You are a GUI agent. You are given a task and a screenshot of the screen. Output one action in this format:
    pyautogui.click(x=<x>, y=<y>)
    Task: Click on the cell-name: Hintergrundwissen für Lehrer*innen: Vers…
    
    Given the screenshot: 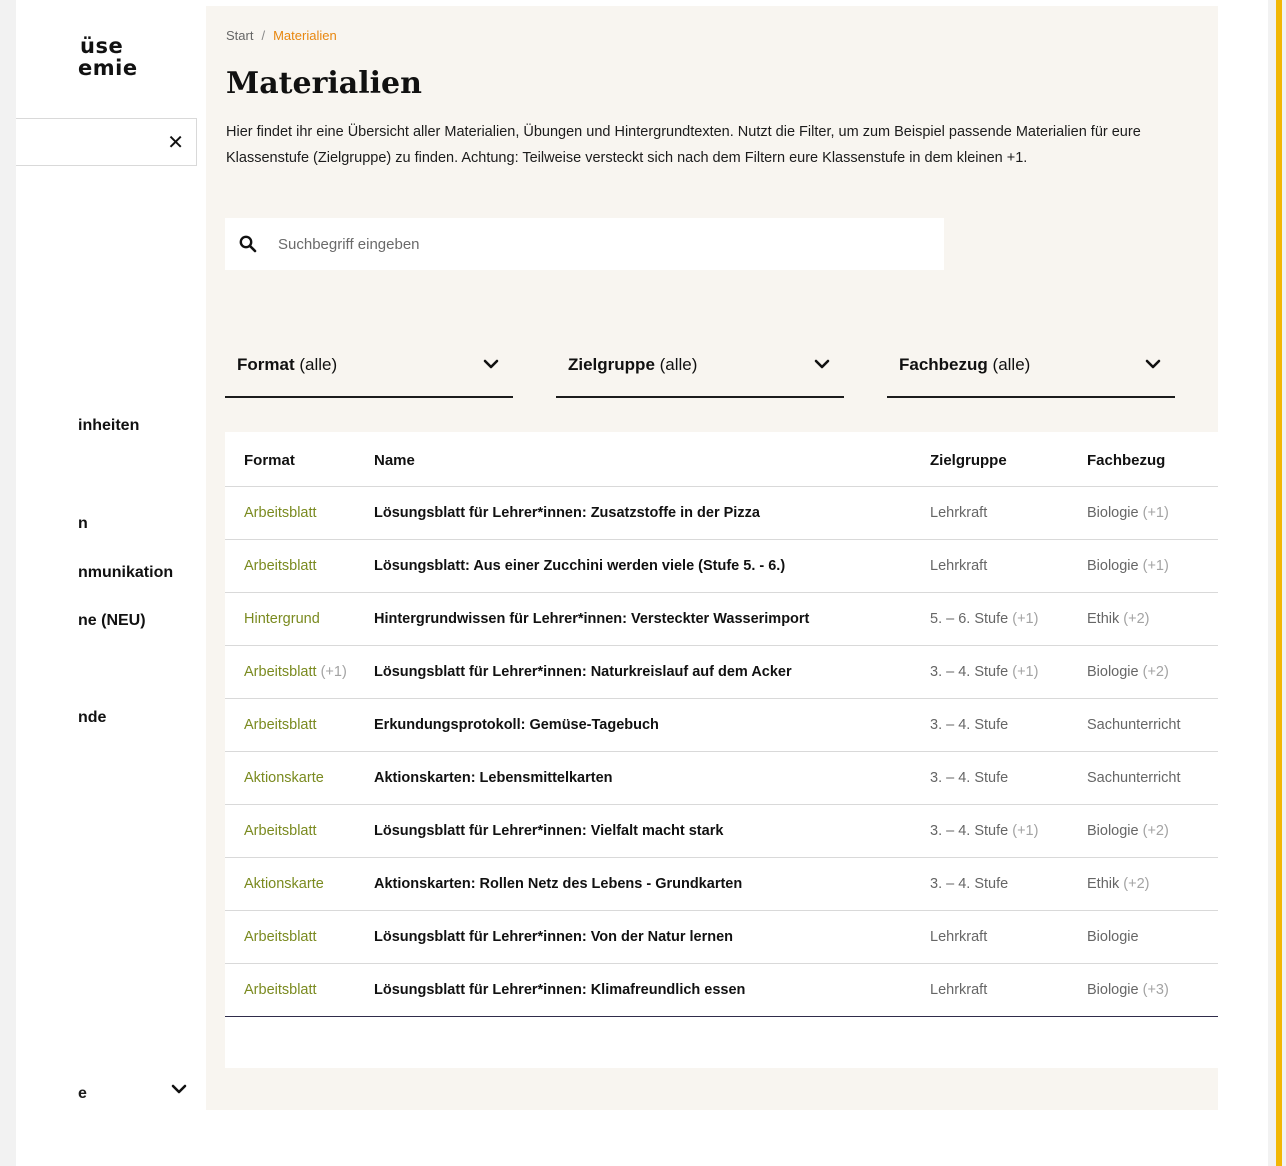 What is the action you would take?
    pyautogui.click(x=652, y=619)
    